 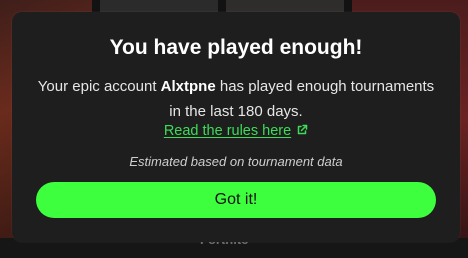 I want to click on rules-link-row: Read the rules here, so click(x=236, y=131).